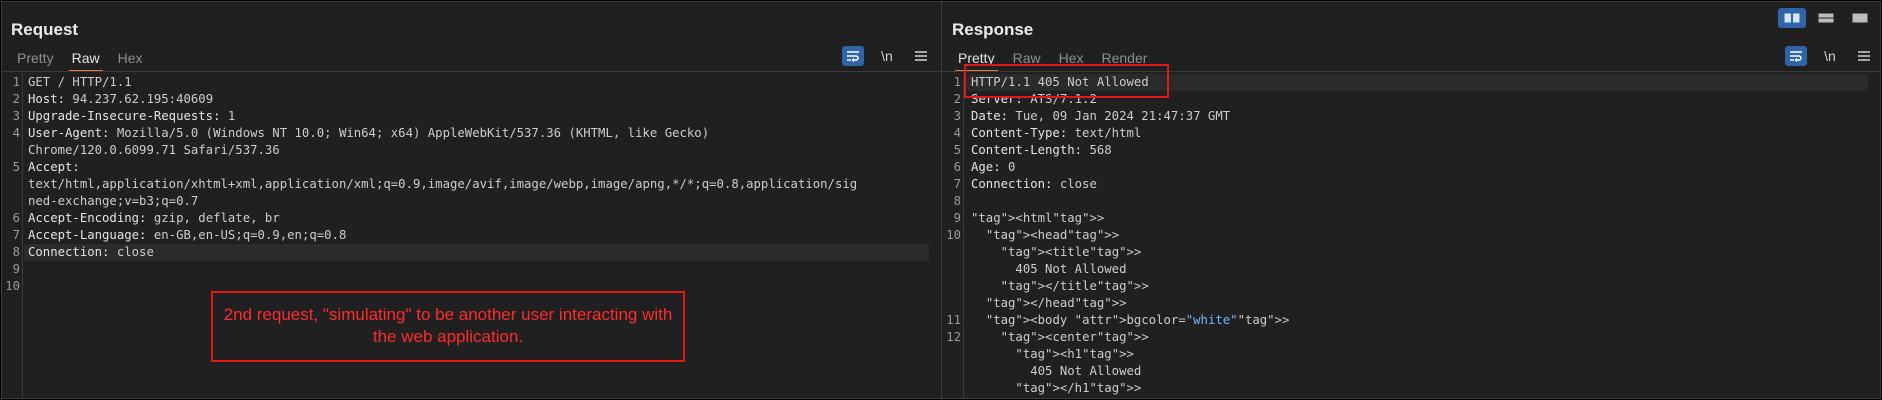 The image size is (1882, 400). I want to click on code-line: "tag"></h1"tag">>, so click(1078, 388).